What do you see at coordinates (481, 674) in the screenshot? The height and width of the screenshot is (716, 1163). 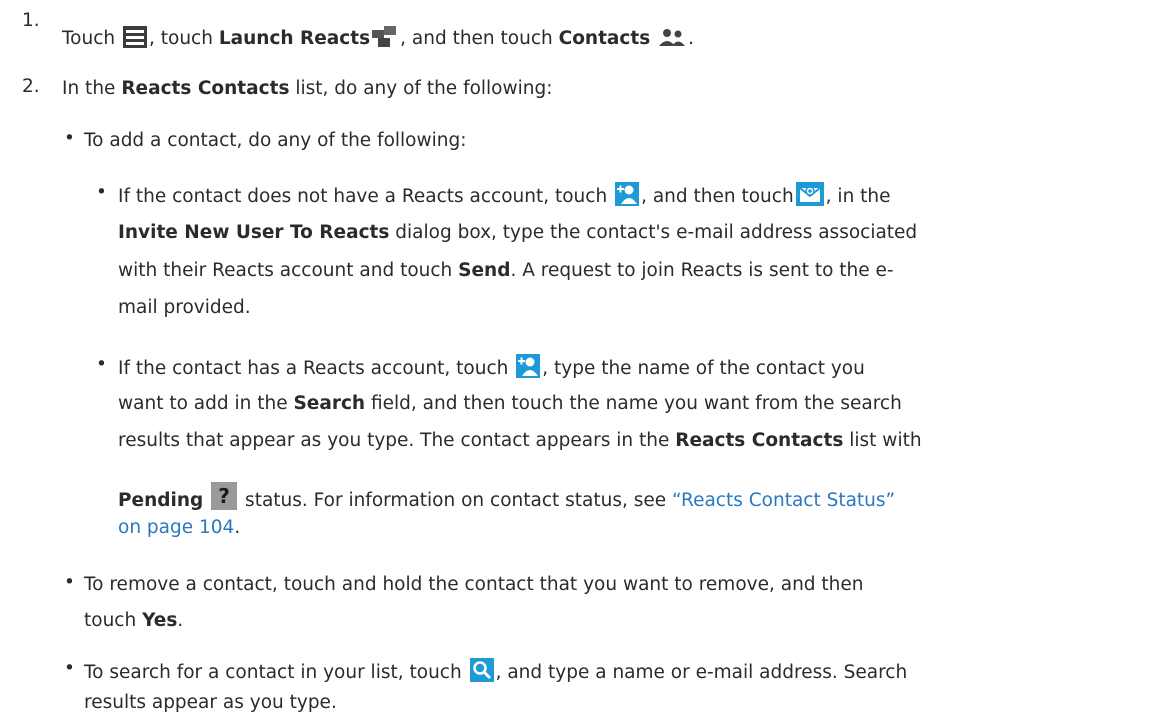 I see `search-icon` at bounding box center [481, 674].